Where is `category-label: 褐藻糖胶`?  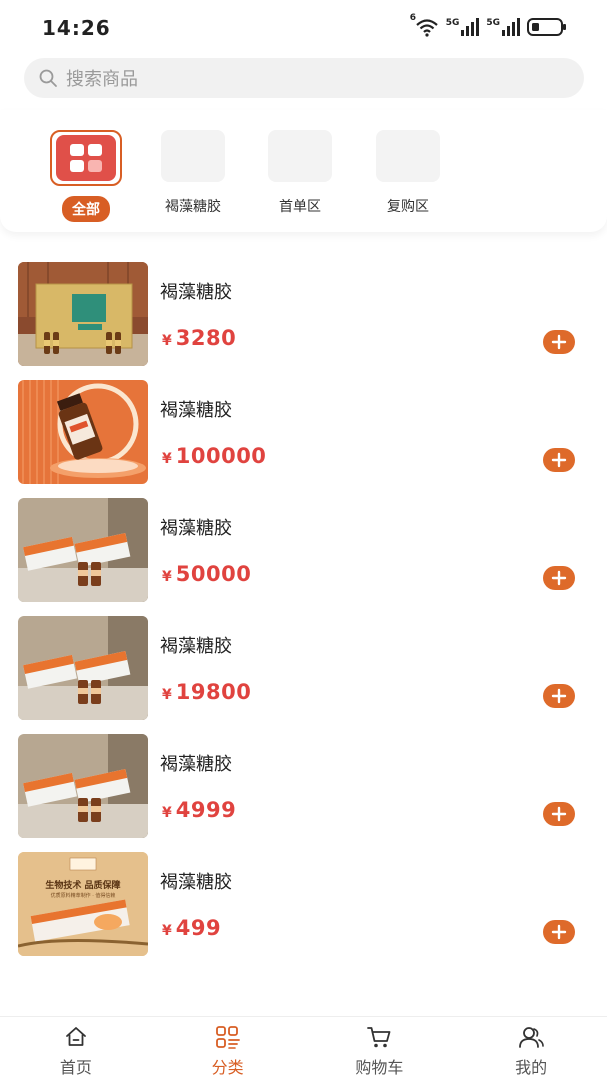
category-label: 褐藻糖胶 is located at coordinates (193, 207).